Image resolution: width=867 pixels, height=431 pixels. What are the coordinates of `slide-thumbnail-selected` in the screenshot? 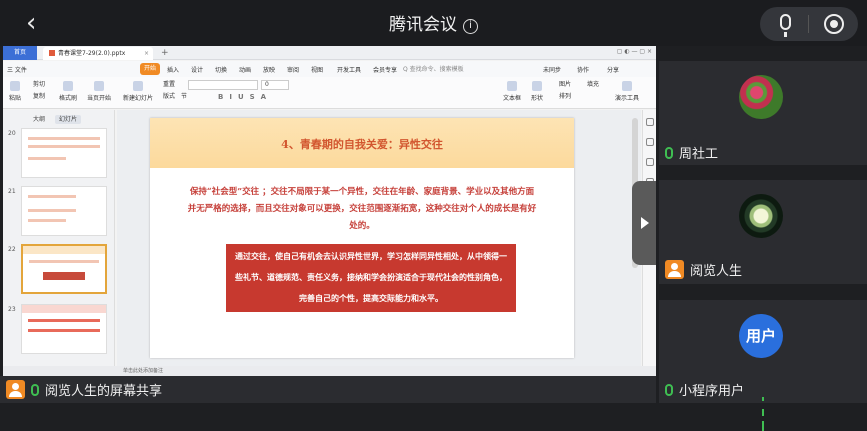 It's located at (64, 269).